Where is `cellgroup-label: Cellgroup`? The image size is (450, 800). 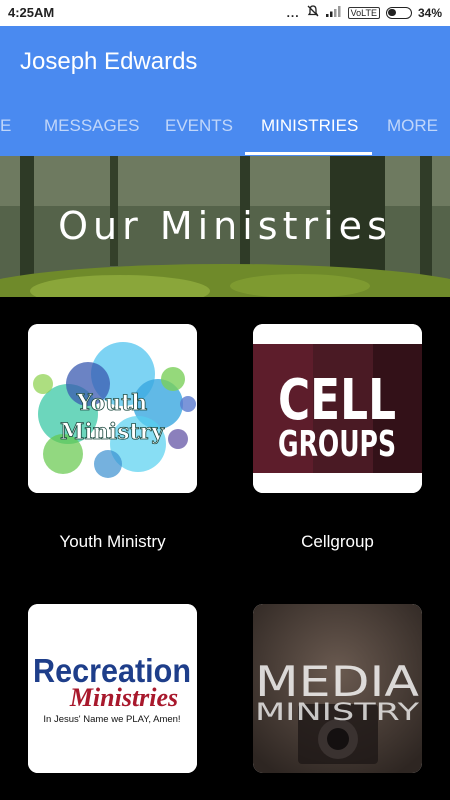
cellgroup-label: Cellgroup is located at coordinates (337, 542).